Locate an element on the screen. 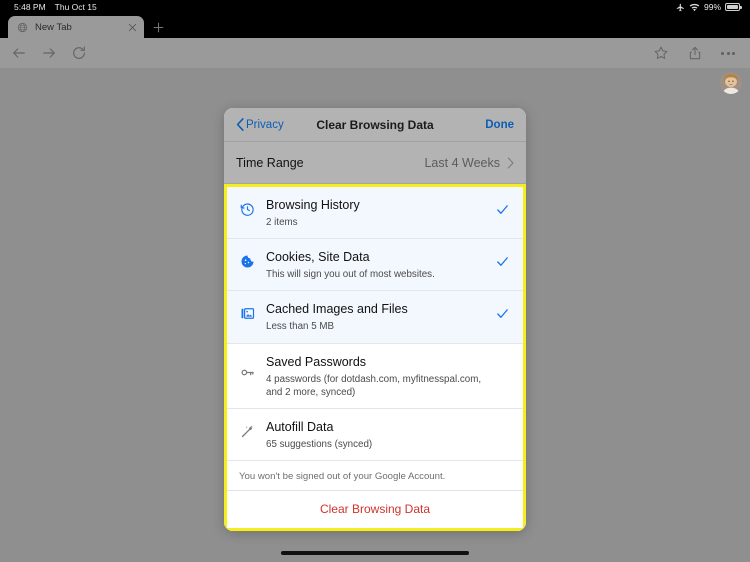 The width and height of the screenshot is (750, 562). option-subtitle: 65 suggestions (synced) is located at coordinates (319, 445).